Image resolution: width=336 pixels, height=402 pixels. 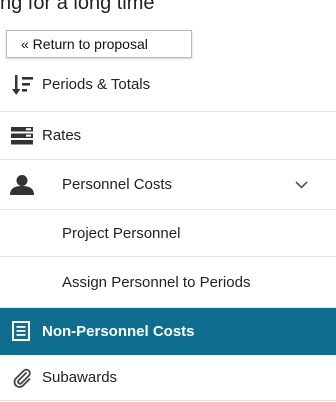 I want to click on sidebar-item-personnel-costs: Personnel Costs, so click(x=168, y=185).